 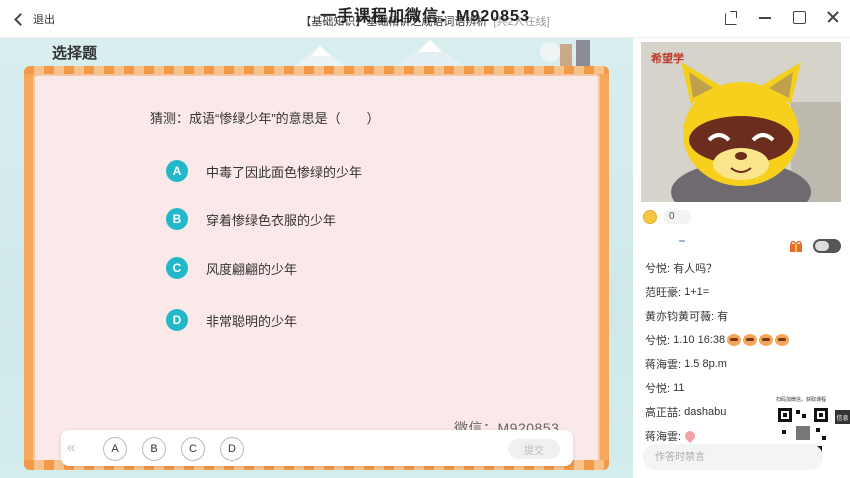 I want to click on answer-button-c: C, so click(x=193, y=449).